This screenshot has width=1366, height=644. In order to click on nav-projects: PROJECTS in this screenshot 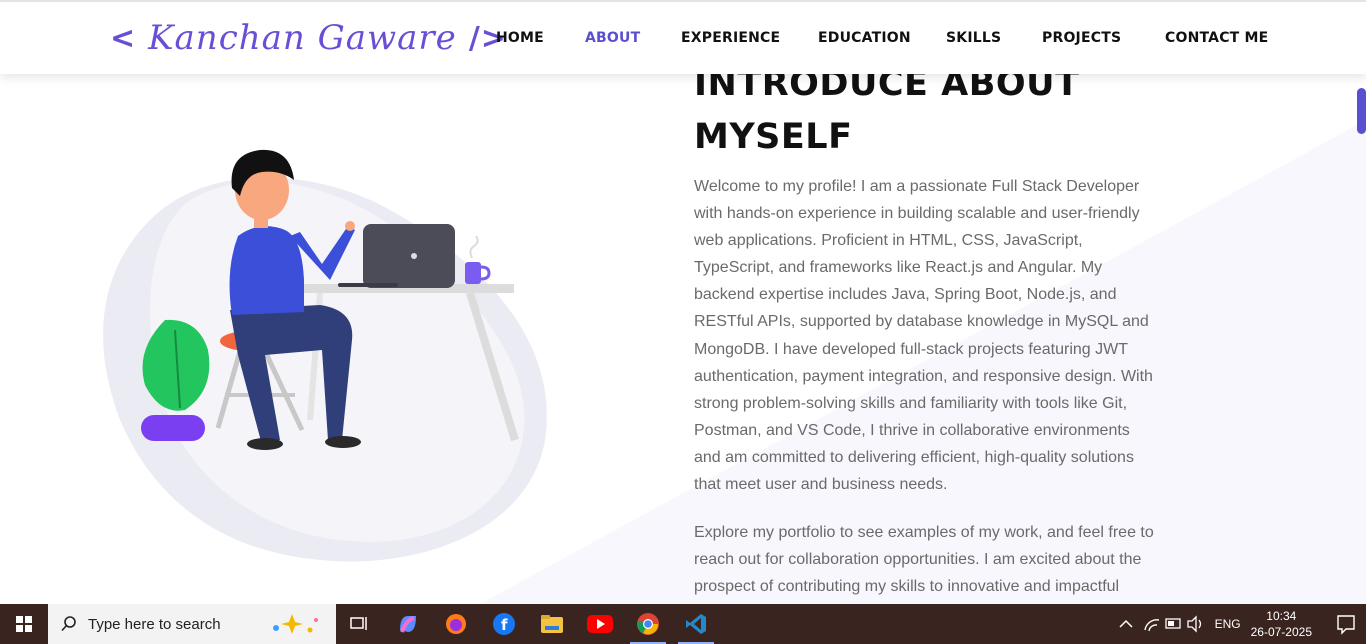, I will do `click(1081, 38)`.